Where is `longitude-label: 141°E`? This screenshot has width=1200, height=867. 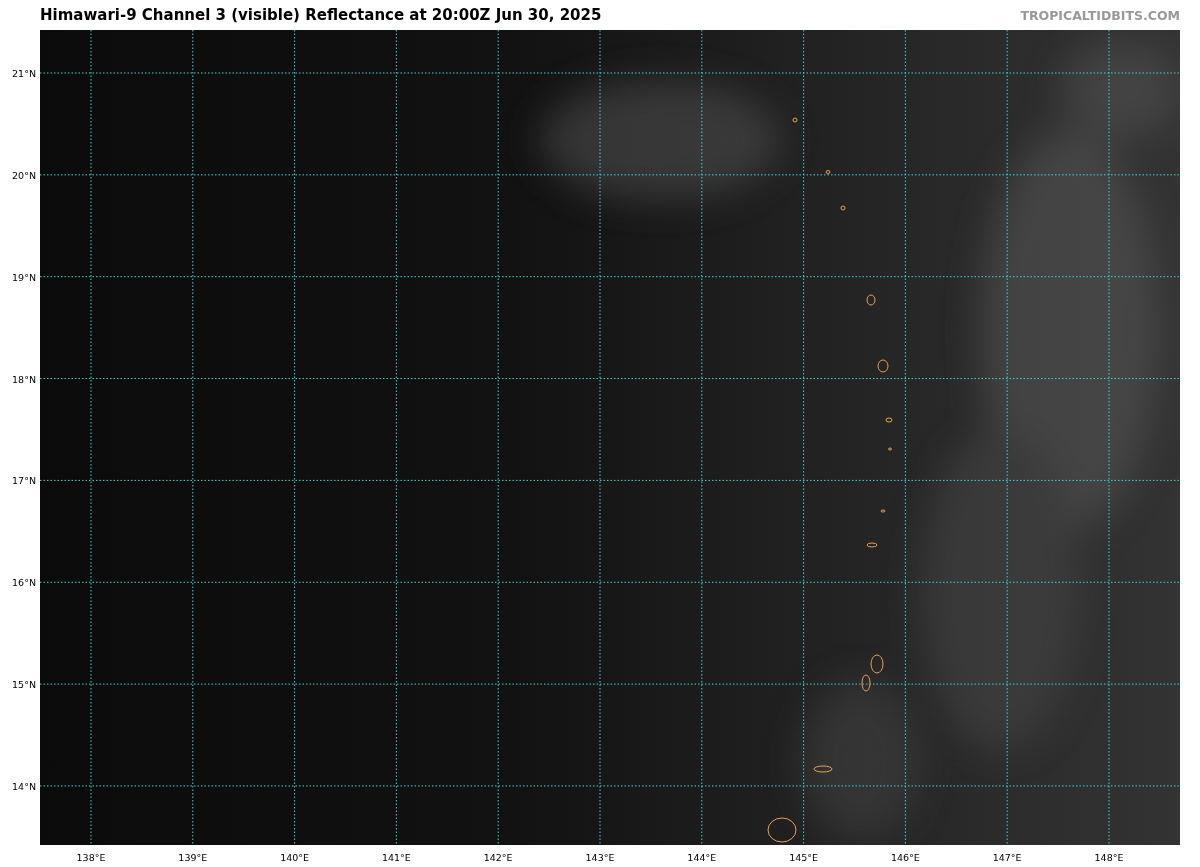 longitude-label: 141°E is located at coordinates (396, 857).